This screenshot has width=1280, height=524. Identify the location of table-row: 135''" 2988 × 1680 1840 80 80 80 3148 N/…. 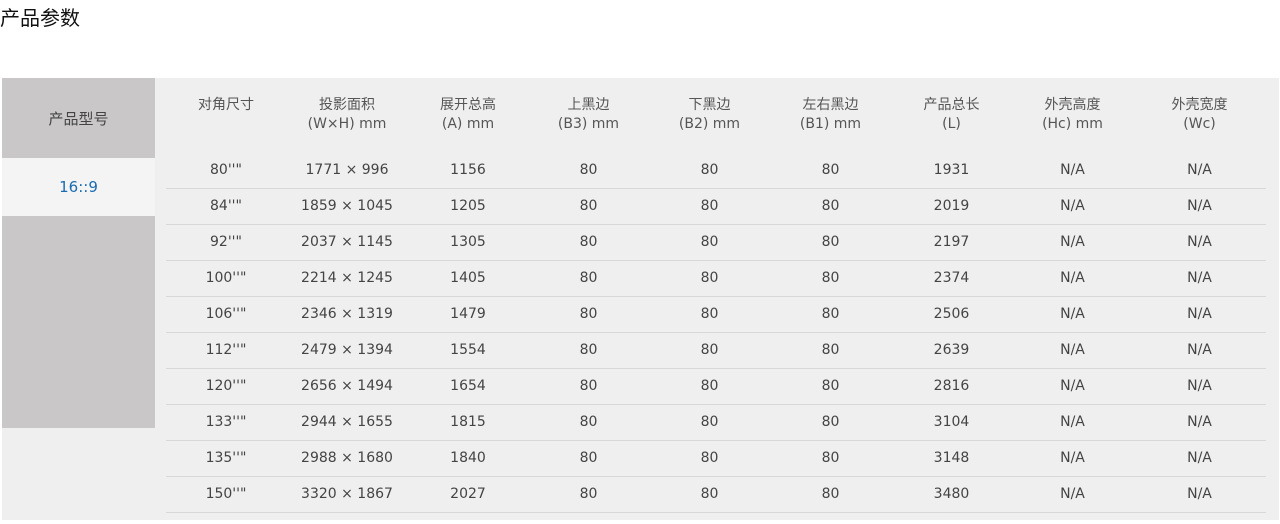
(716, 458).